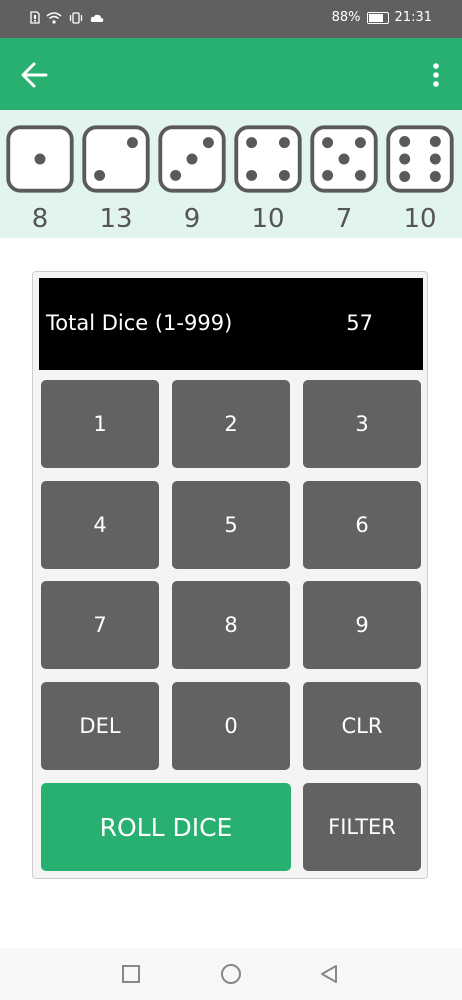 Image resolution: width=462 pixels, height=1000 pixels. What do you see at coordinates (231, 19) in the screenshot?
I see `status-bar: 88% 21:31` at bounding box center [231, 19].